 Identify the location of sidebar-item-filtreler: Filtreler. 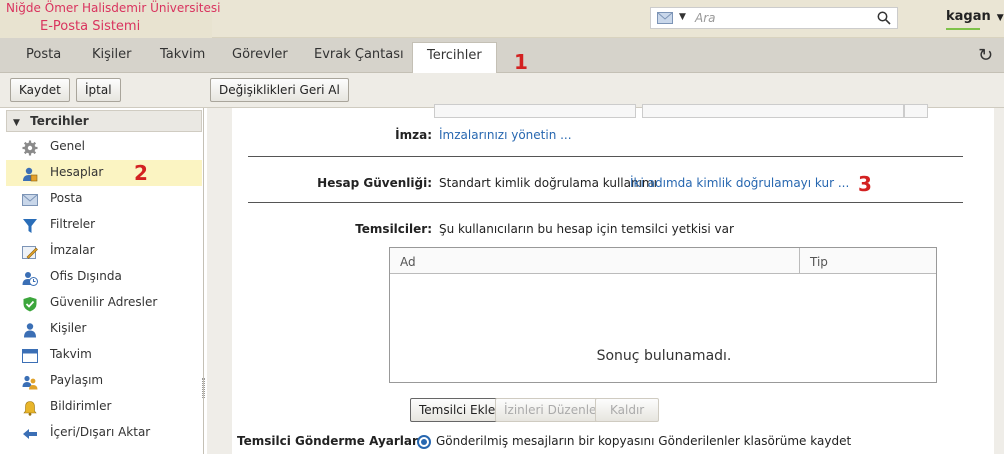
(104, 225).